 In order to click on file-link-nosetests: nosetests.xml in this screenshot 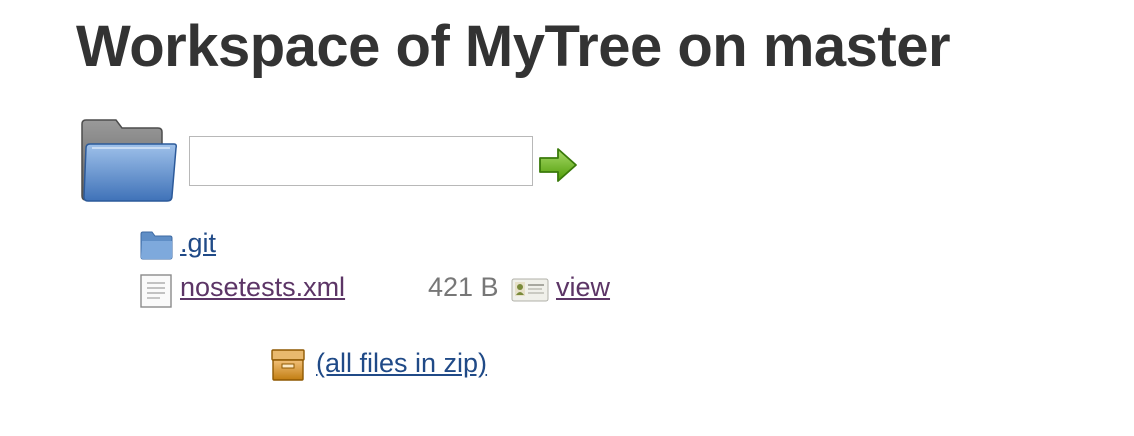, I will do `click(262, 287)`.